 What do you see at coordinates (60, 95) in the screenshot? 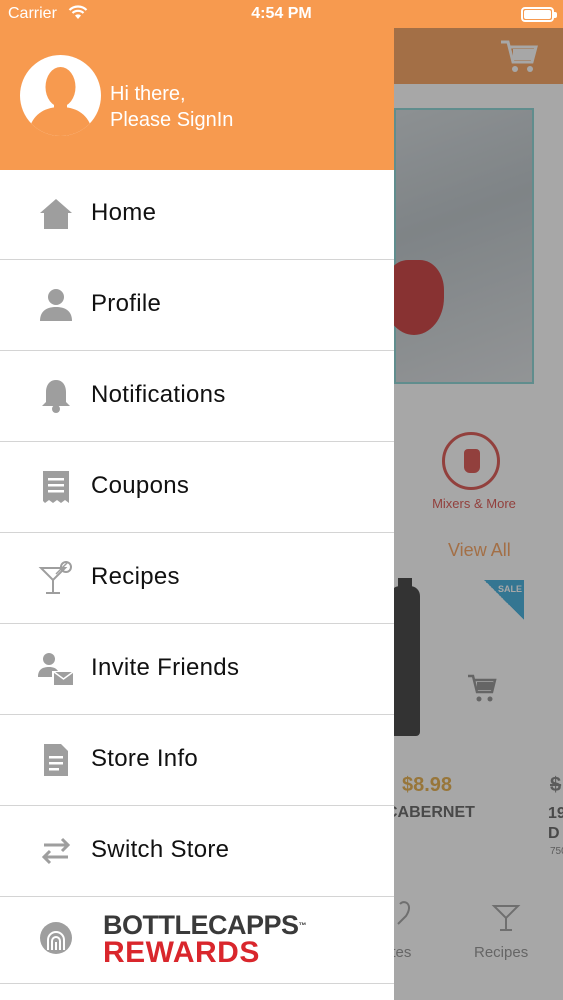
I see `avatar` at bounding box center [60, 95].